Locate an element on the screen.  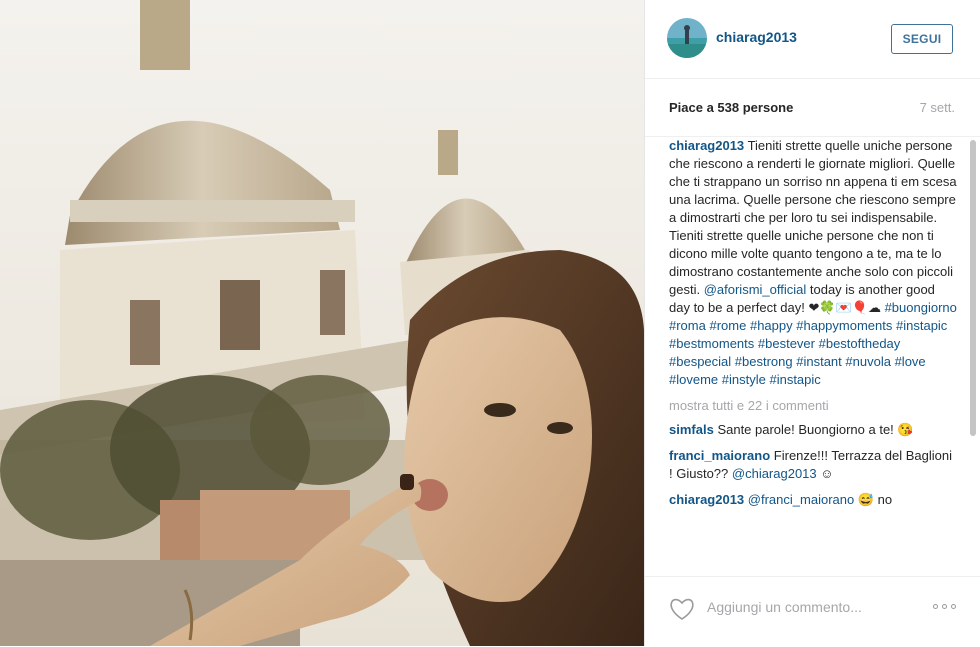
hashtag: #love is located at coordinates (910, 361).